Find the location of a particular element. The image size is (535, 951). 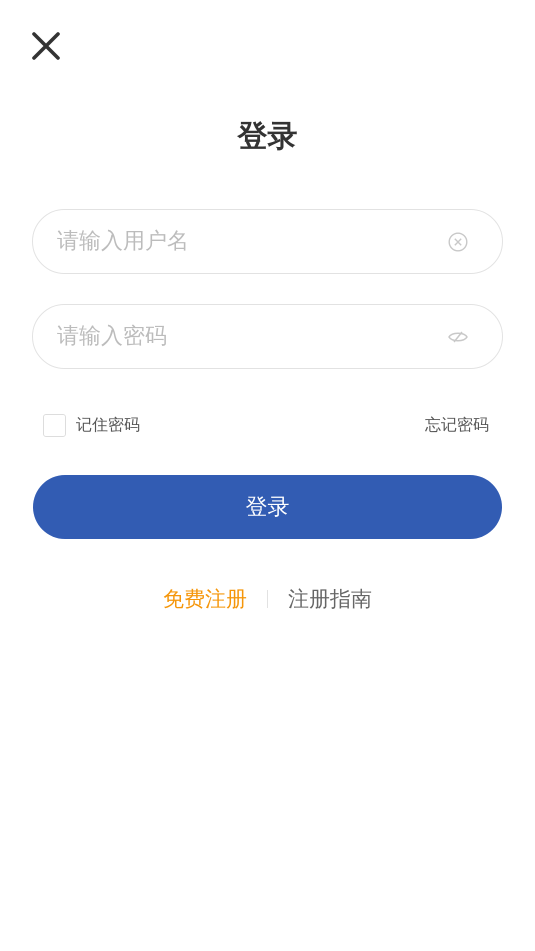

remember-checkbox is located at coordinates (54, 425).